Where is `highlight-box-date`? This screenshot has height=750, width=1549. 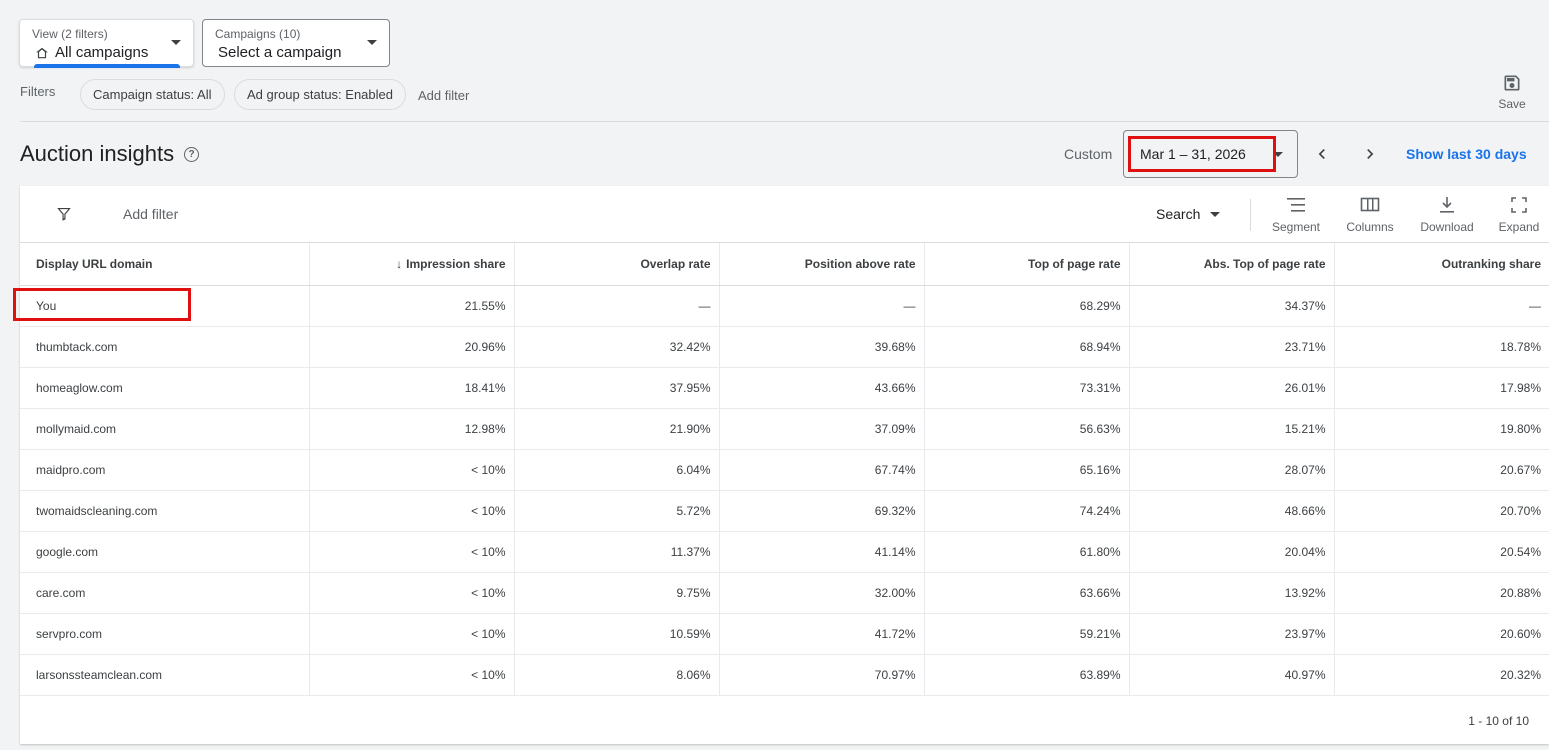 highlight-box-date is located at coordinates (1202, 154).